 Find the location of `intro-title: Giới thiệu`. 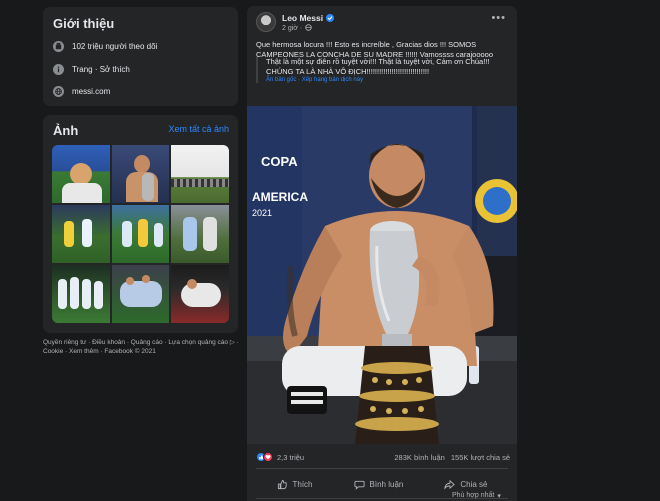

intro-title: Giới thiệu is located at coordinates (84, 23).